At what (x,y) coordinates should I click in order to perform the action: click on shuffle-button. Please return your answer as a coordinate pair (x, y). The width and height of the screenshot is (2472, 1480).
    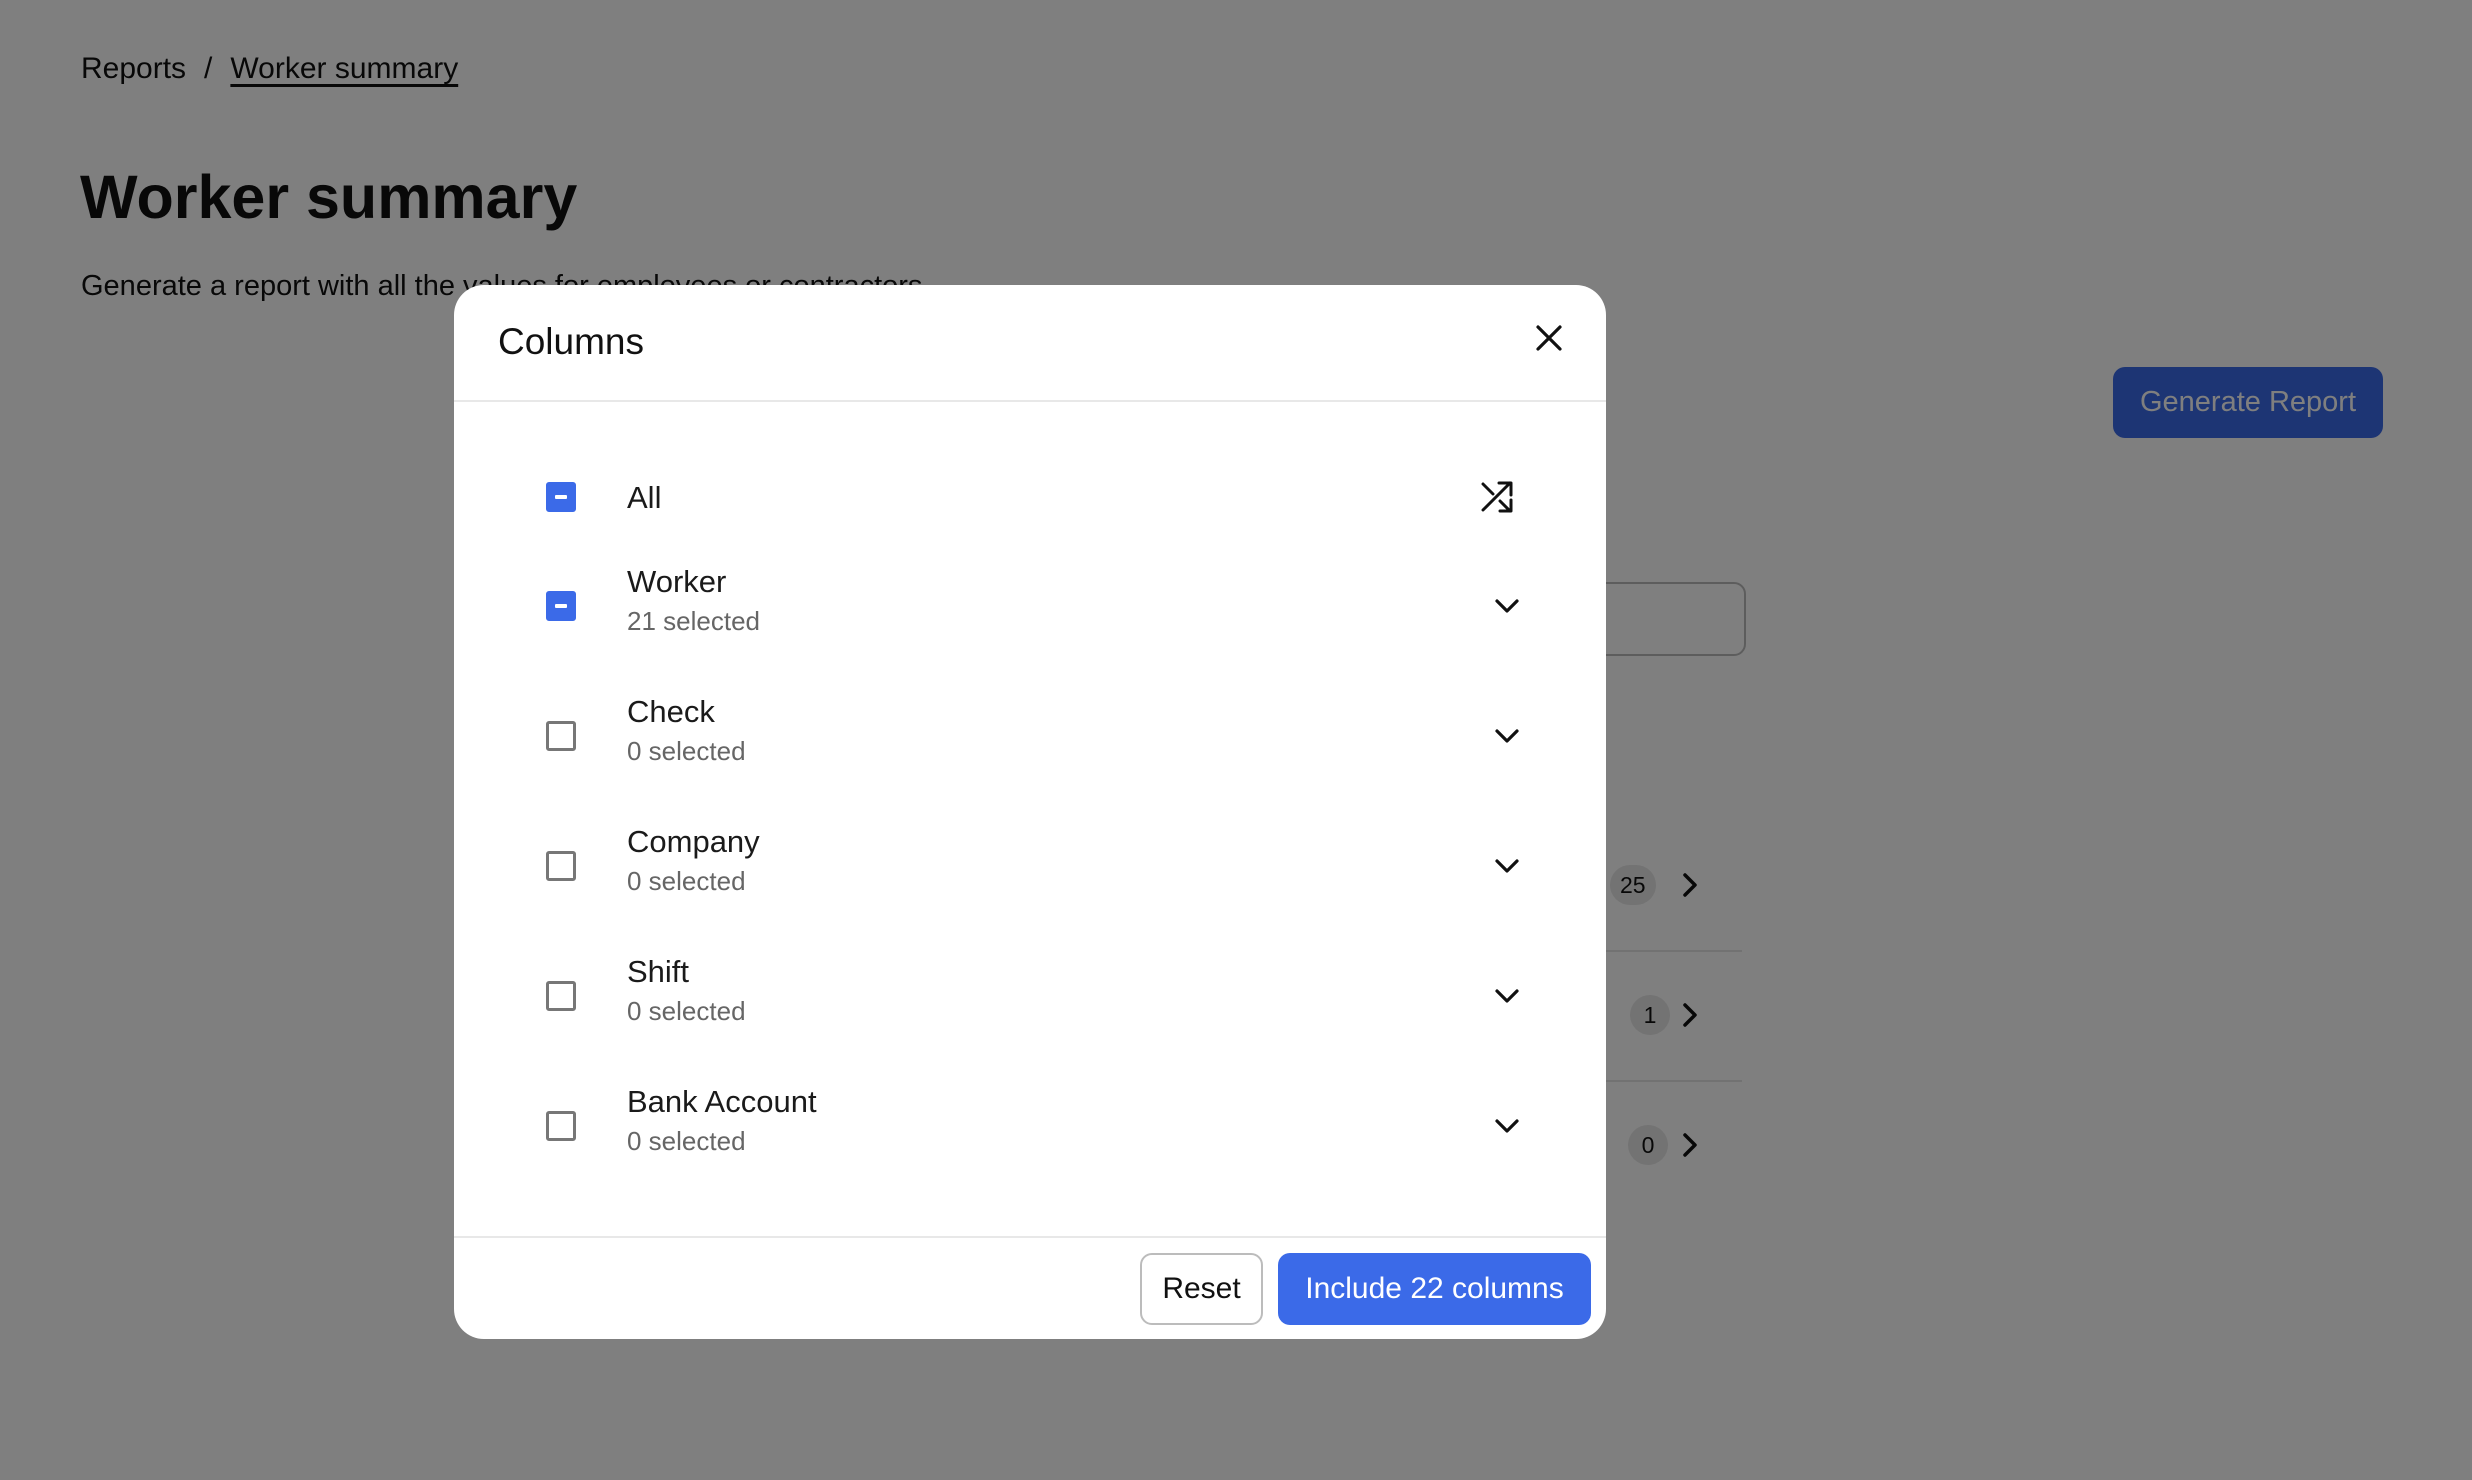
    Looking at the image, I should click on (1497, 497).